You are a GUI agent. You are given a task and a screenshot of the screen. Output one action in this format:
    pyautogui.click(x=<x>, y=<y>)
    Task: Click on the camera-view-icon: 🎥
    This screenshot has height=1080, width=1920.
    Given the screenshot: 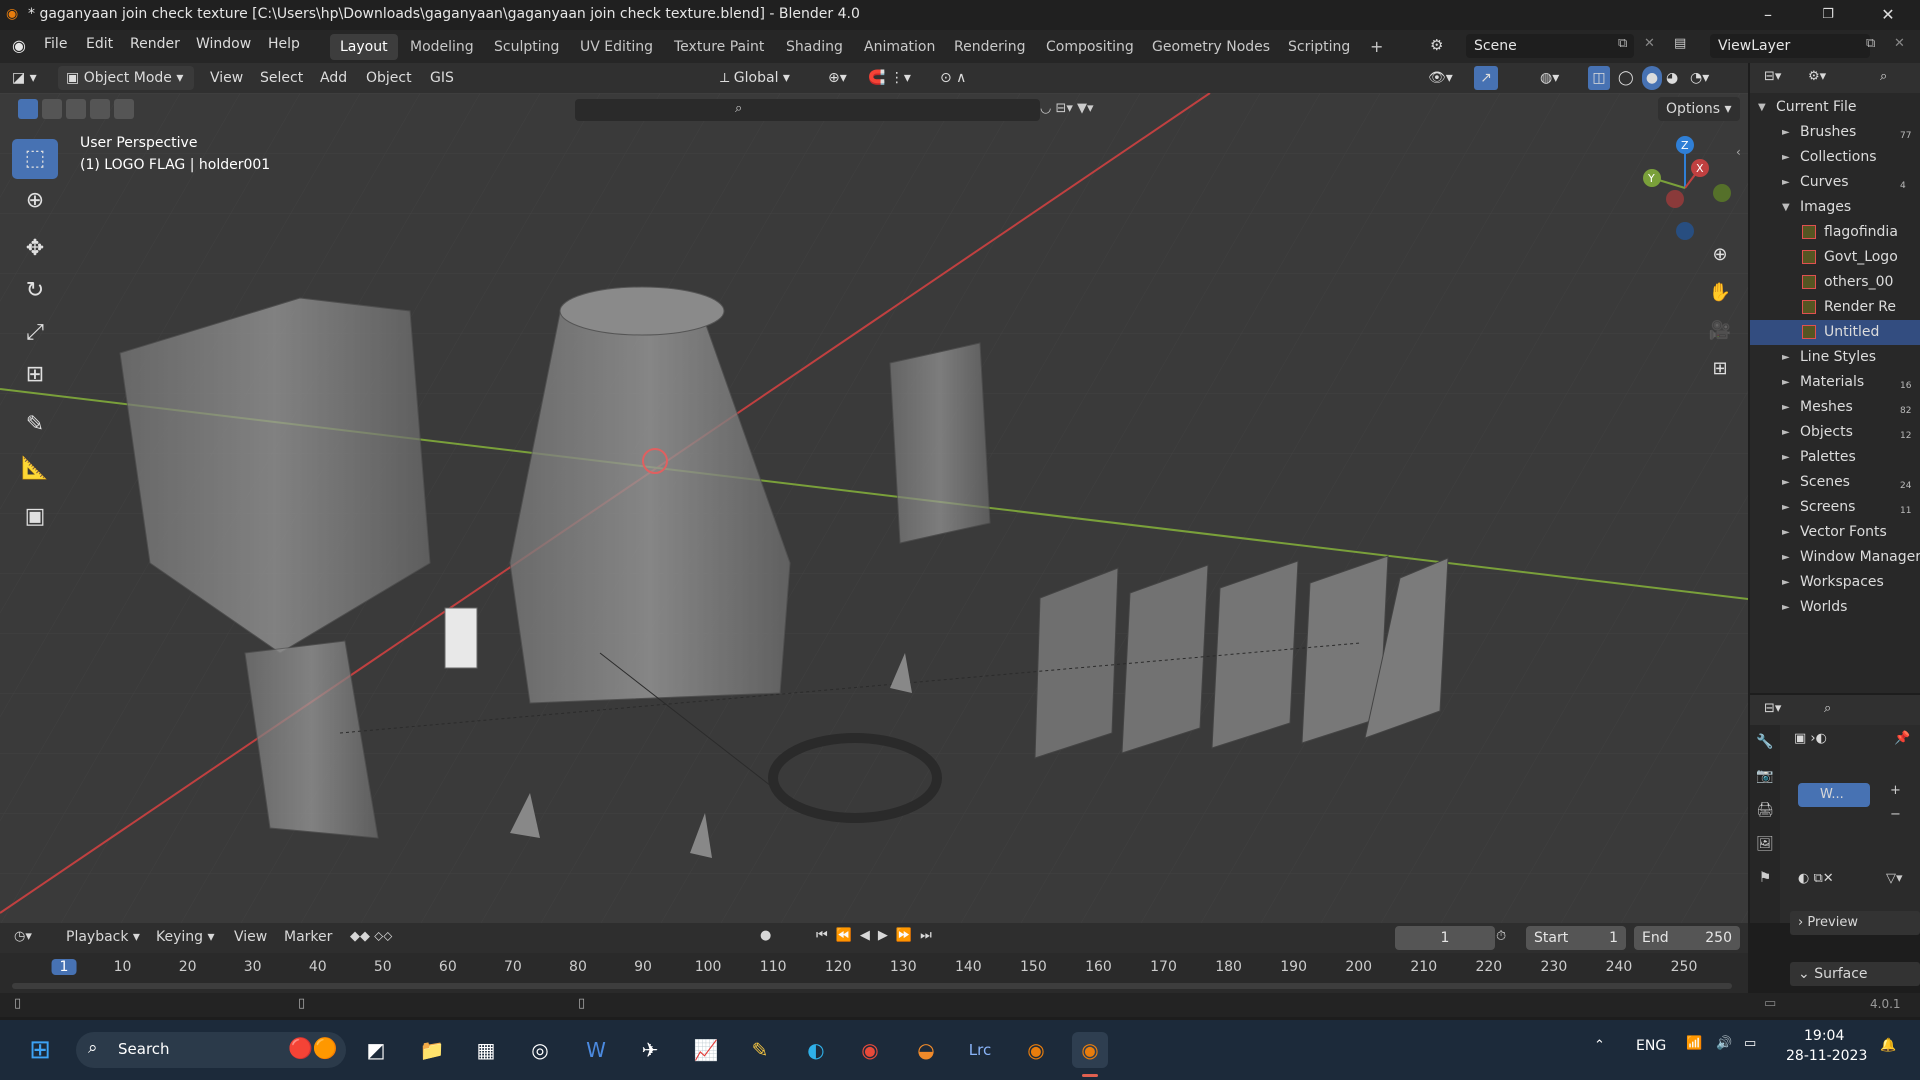 What is the action you would take?
    pyautogui.click(x=1720, y=331)
    